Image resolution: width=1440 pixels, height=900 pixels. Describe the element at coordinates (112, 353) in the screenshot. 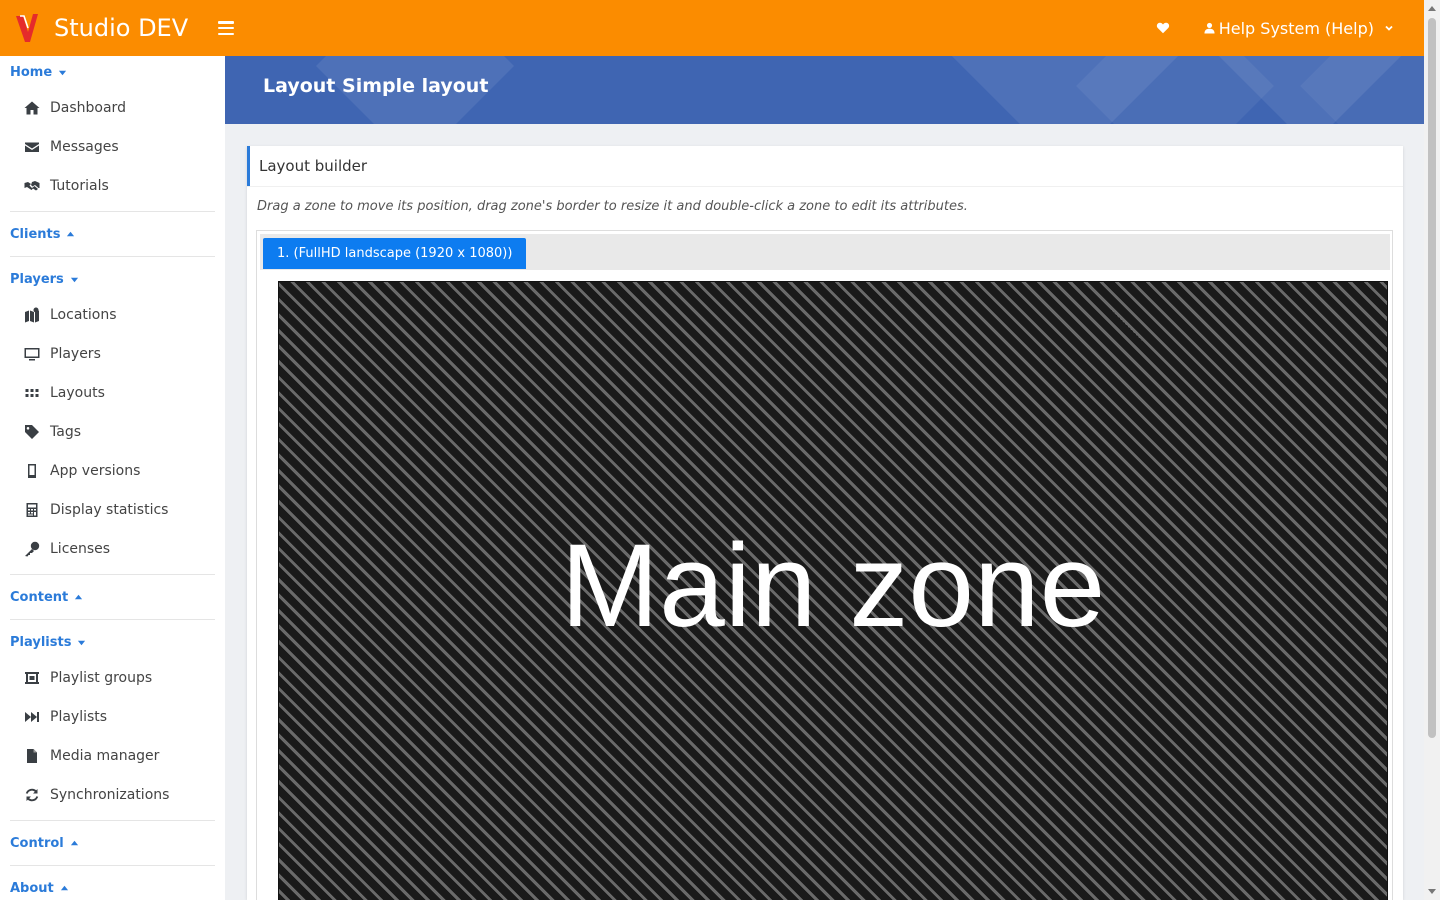

I see `sidebar-item-players: Players` at that location.